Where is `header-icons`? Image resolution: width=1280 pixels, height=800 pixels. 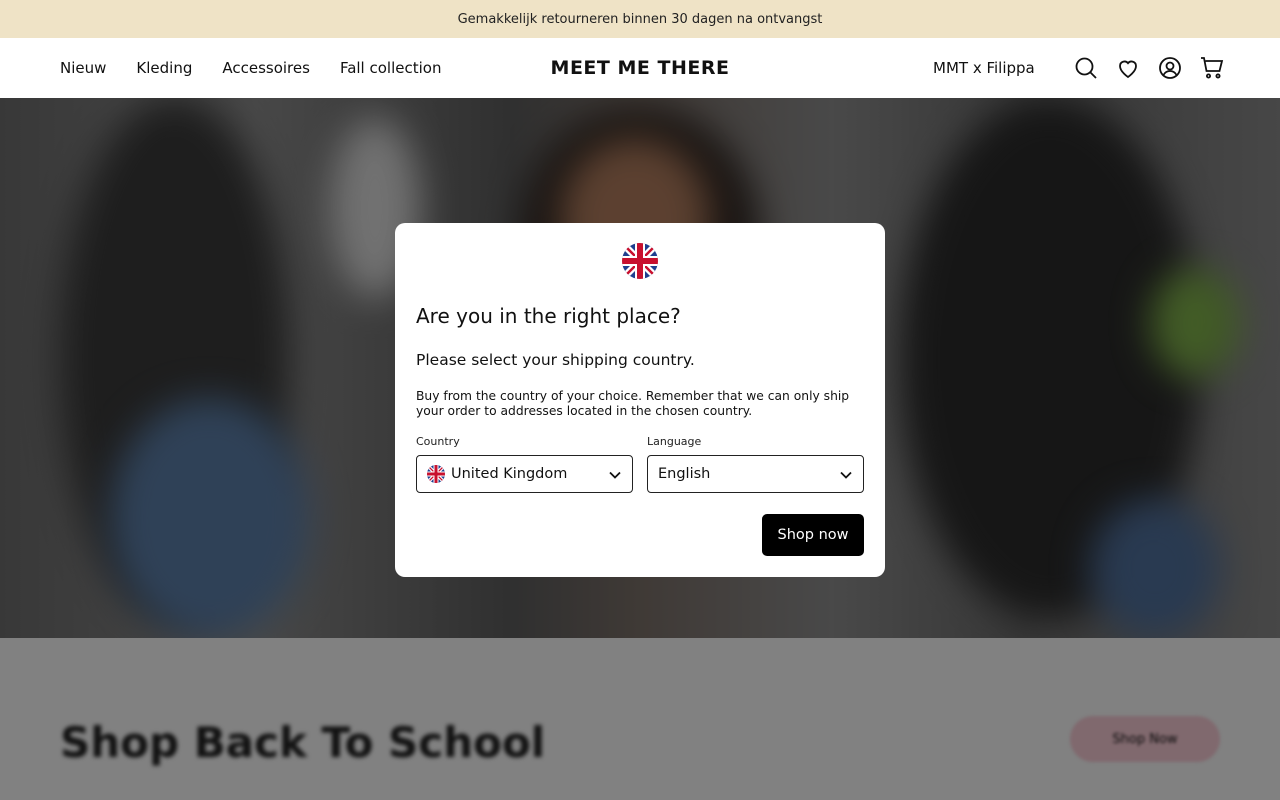 header-icons is located at coordinates (1149, 68).